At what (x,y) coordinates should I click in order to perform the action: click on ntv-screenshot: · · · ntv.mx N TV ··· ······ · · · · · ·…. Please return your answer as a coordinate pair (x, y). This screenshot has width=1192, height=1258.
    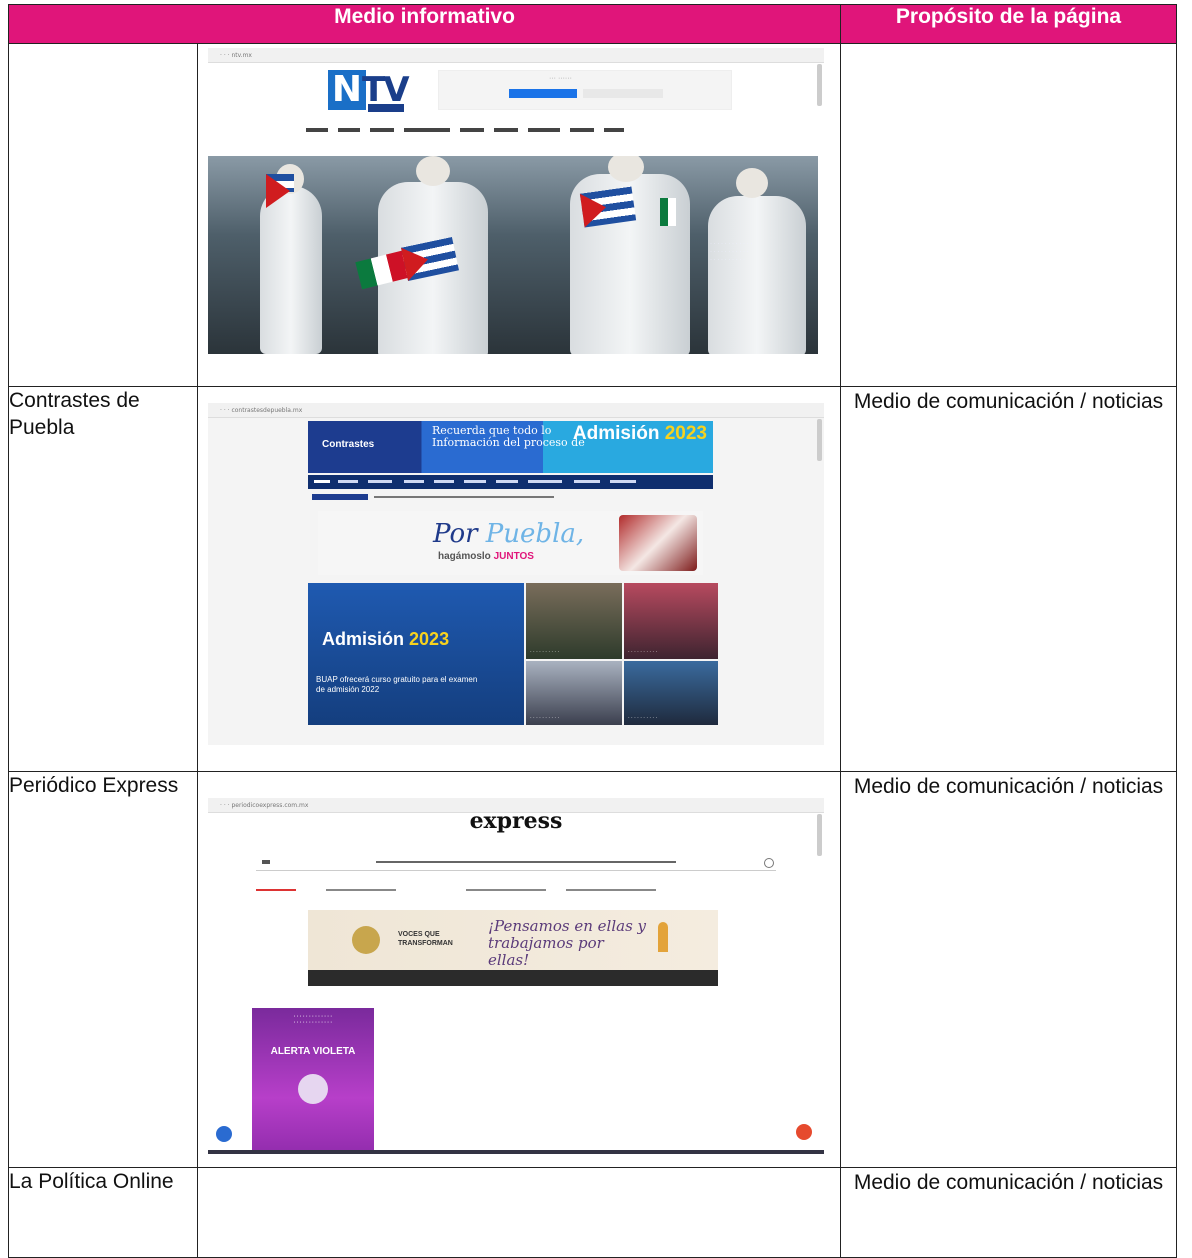
    Looking at the image, I should click on (516, 203).